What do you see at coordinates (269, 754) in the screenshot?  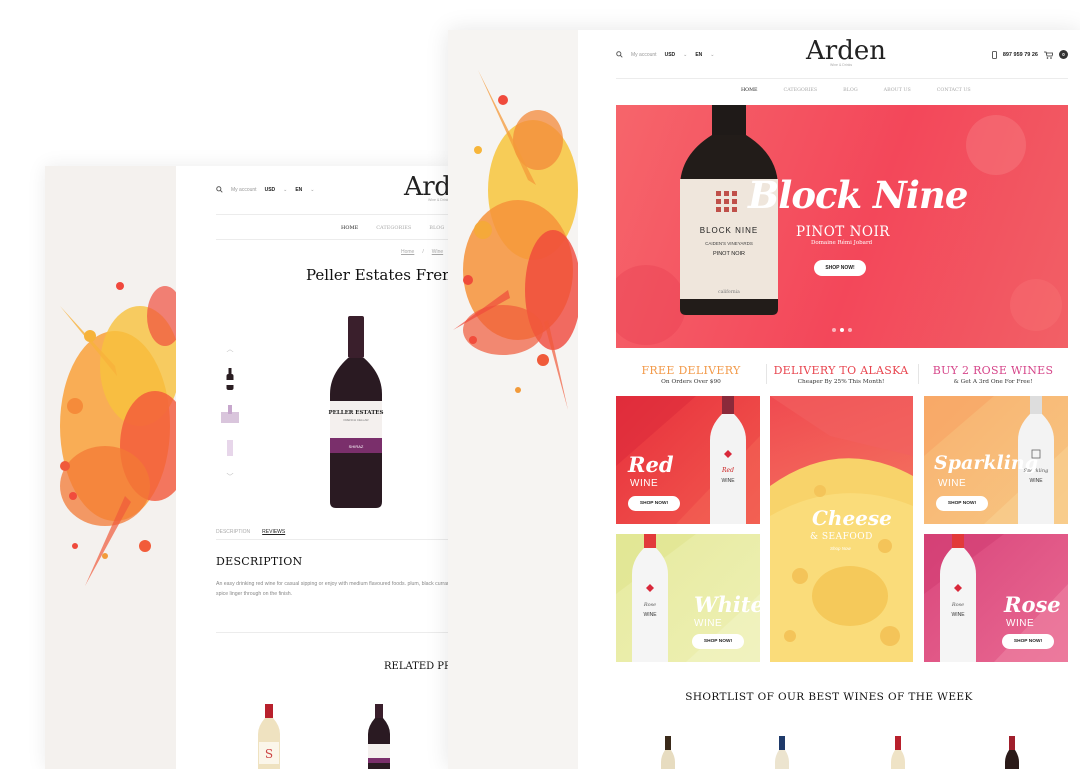 I see `svg-text: S` at bounding box center [269, 754].